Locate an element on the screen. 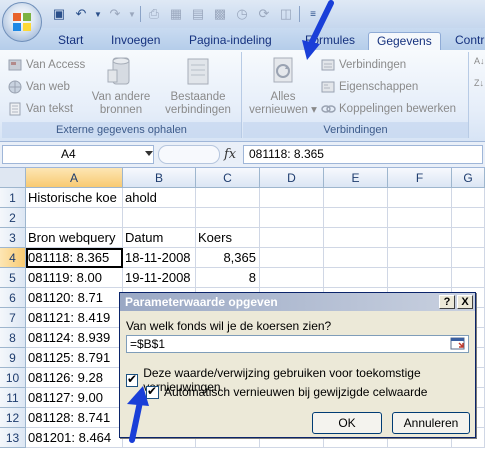 The image size is (485, 454). cell-d1 is located at coordinates (292, 198).